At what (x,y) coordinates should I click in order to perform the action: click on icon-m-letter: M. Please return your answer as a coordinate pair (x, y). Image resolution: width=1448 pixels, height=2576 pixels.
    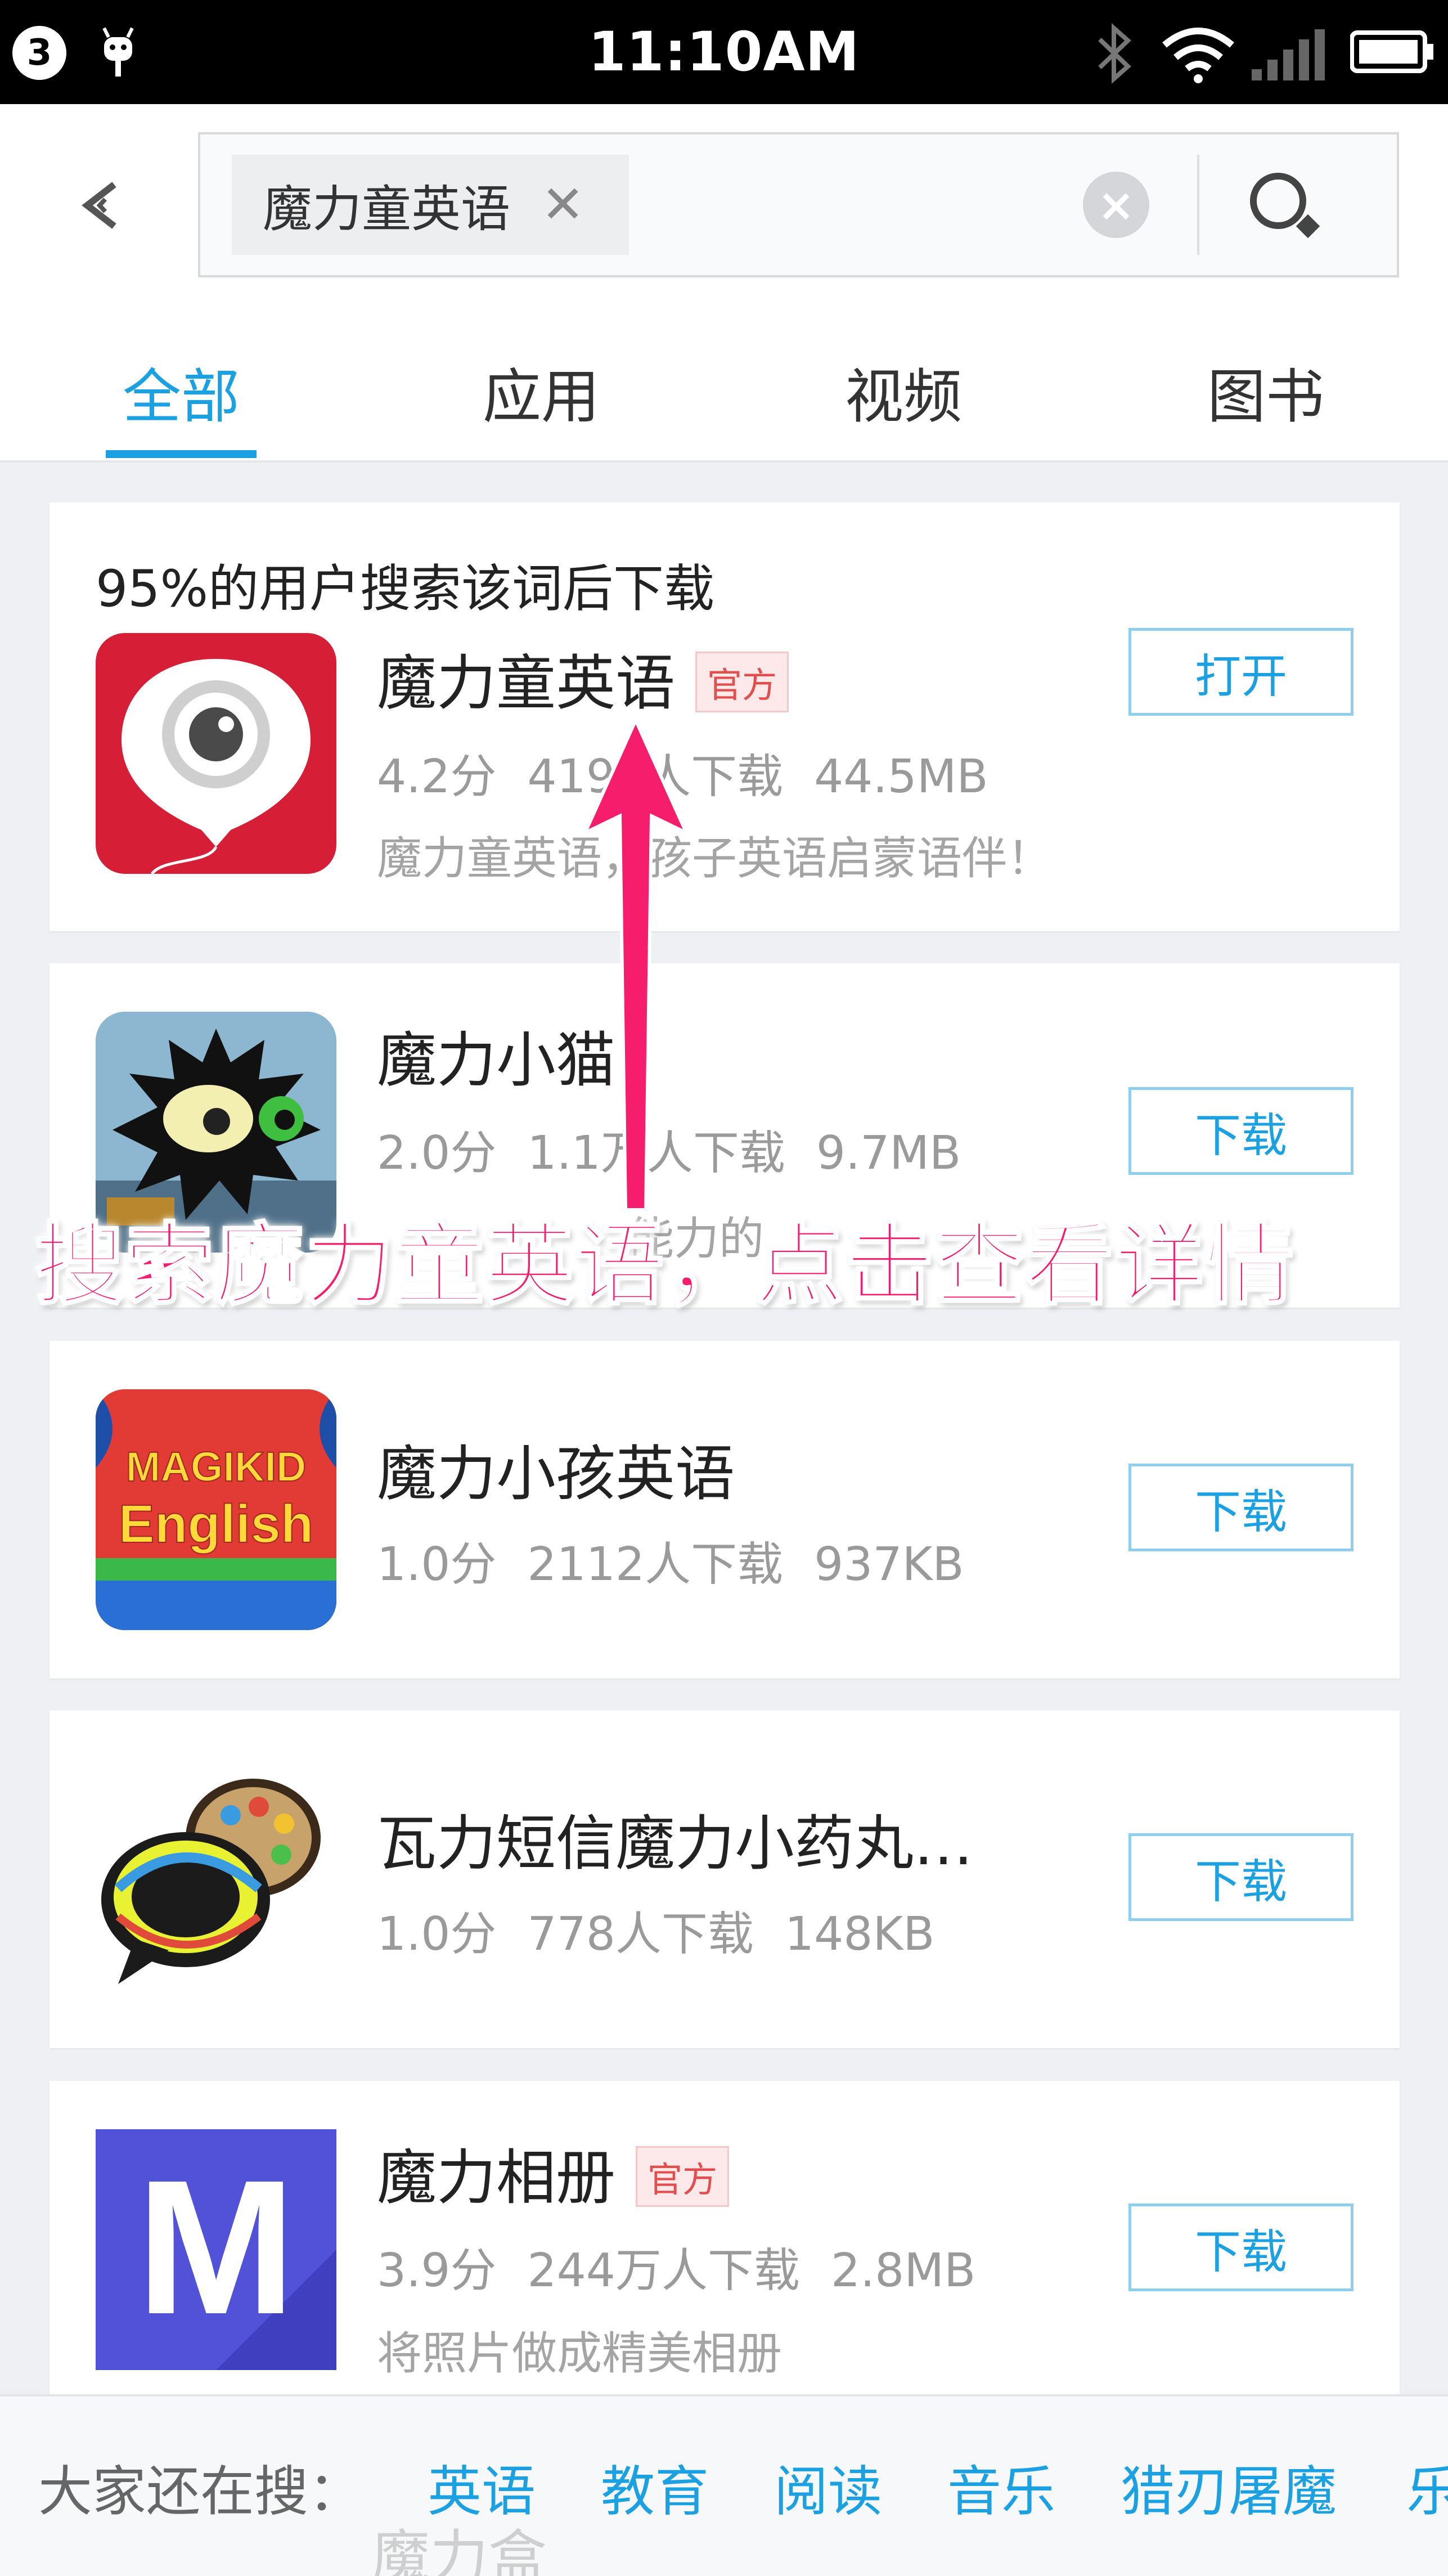
    Looking at the image, I should click on (216, 2247).